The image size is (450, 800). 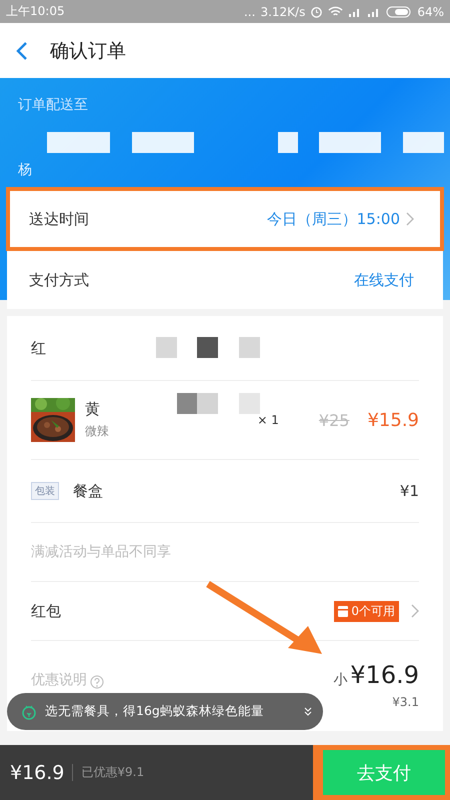 What do you see at coordinates (165, 711) in the screenshot?
I see `tip-toast: 选无需餐具，得16g蚂蚁森林绿色能量` at bounding box center [165, 711].